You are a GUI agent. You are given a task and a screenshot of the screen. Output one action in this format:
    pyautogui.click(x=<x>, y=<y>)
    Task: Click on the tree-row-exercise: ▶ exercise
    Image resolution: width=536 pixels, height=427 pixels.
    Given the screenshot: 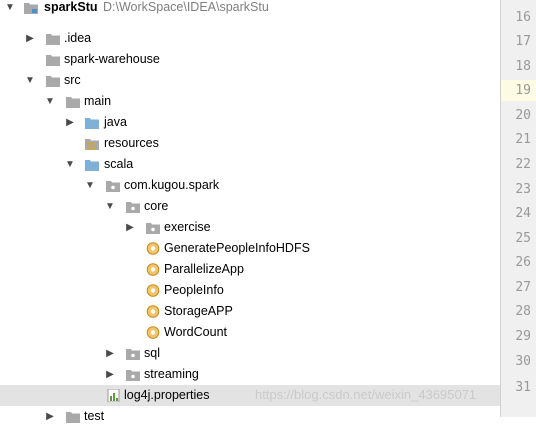 What is the action you would take?
    pyautogui.click(x=250, y=227)
    